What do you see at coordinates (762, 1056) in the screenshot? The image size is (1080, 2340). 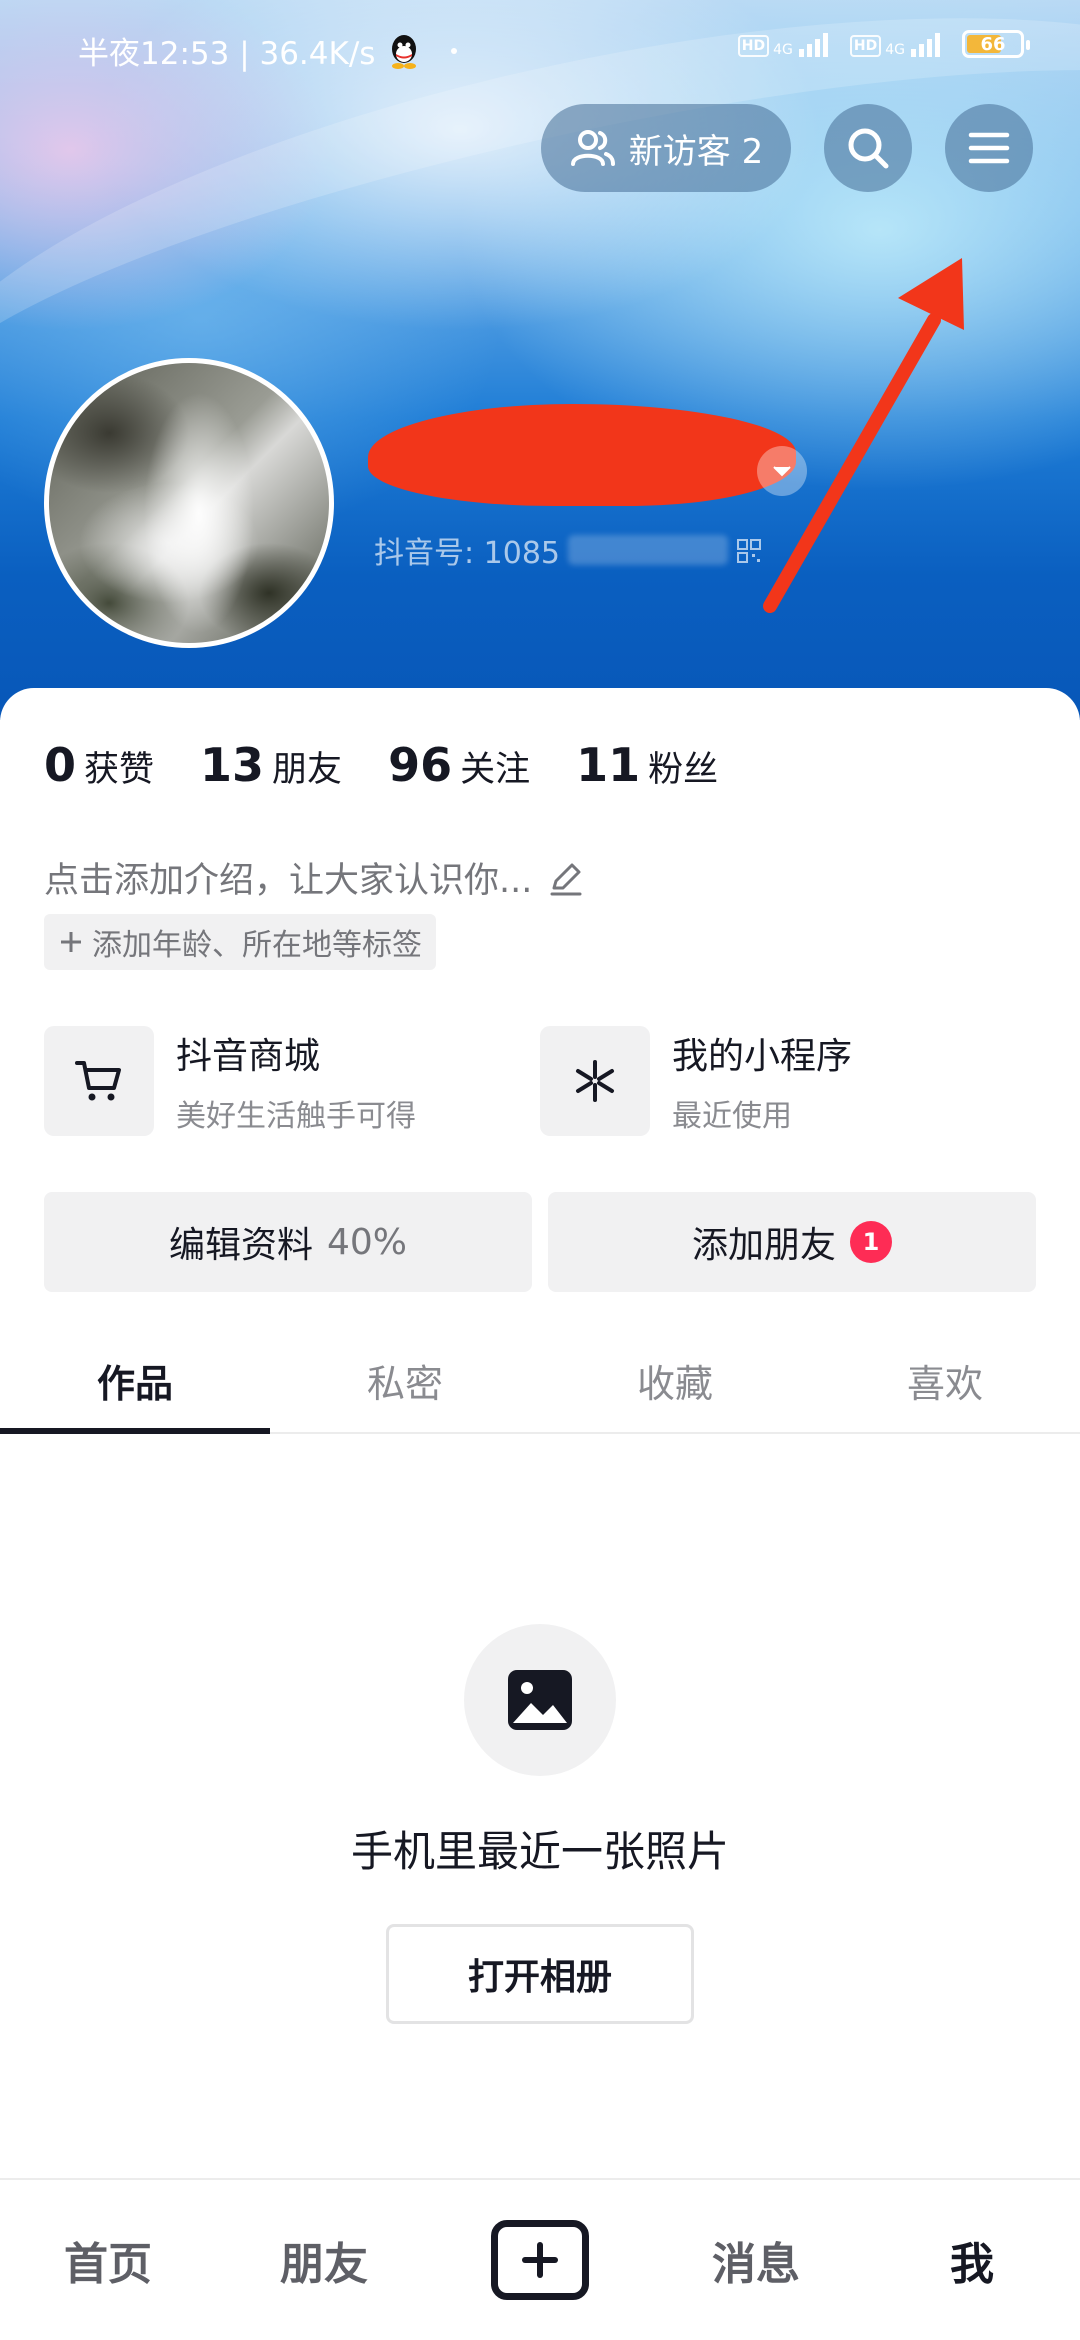 I see `service-title: 我的小程序` at bounding box center [762, 1056].